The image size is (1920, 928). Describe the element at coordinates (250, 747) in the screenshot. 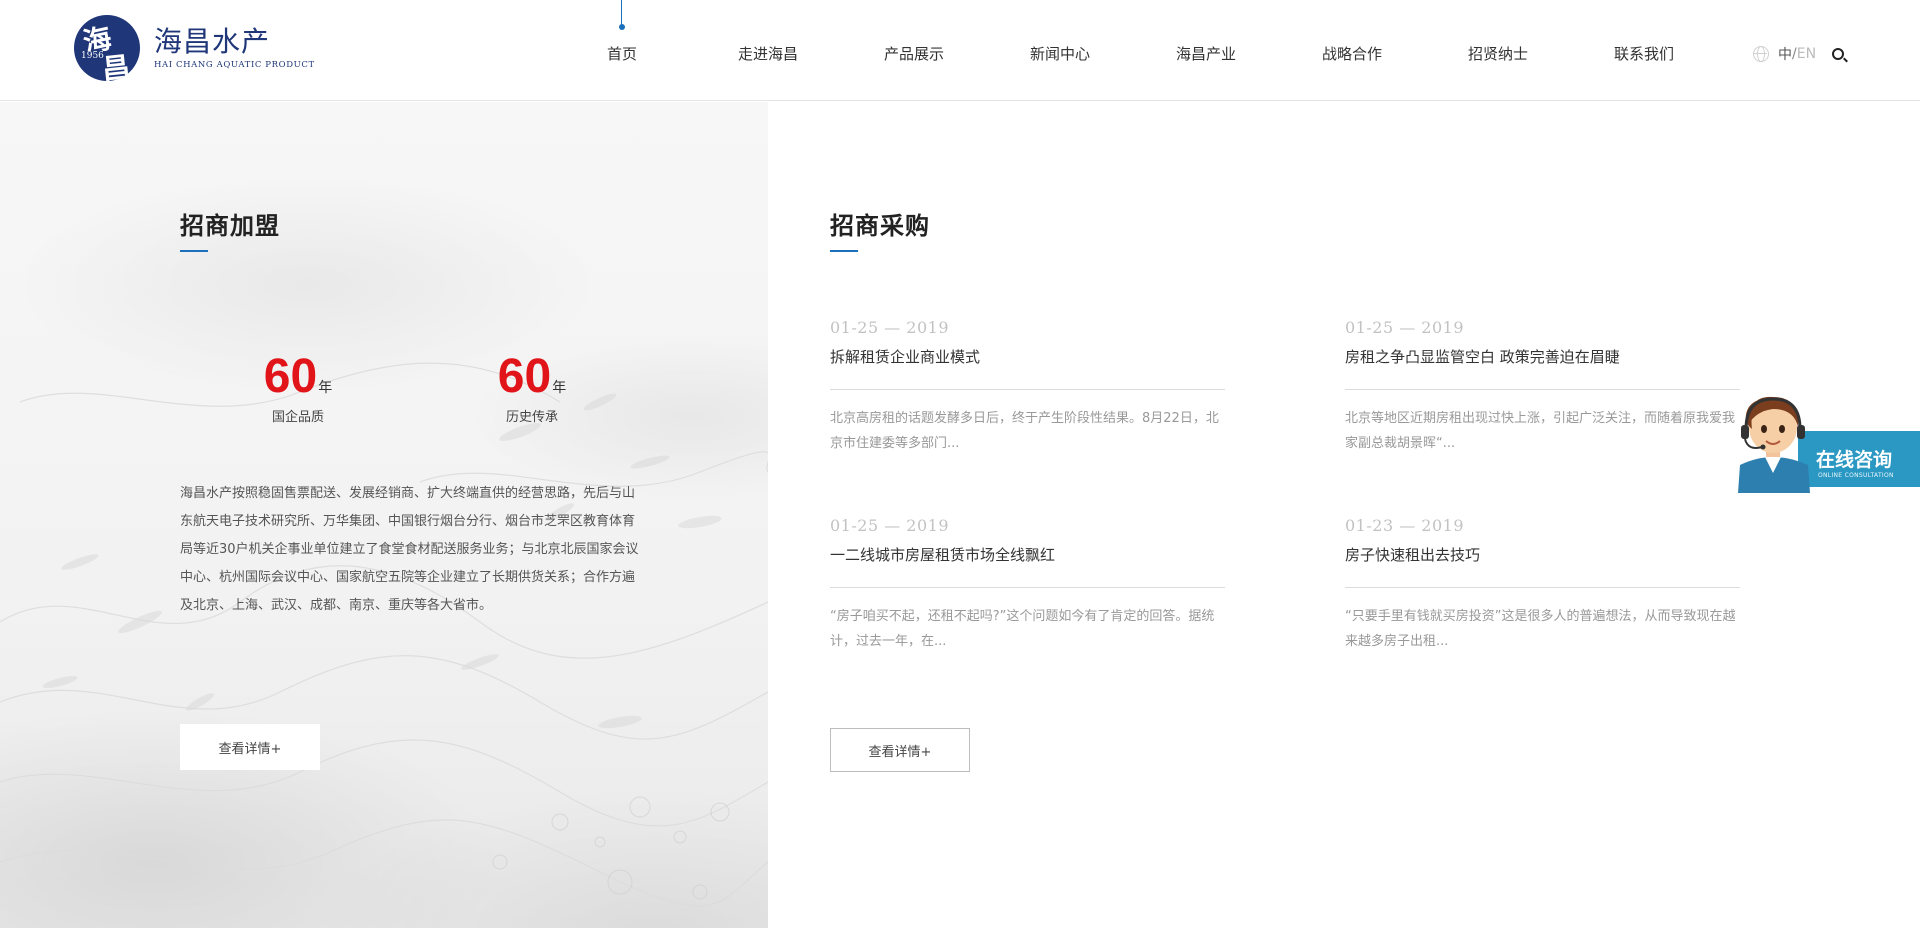

I see `join-details-button: 查看详情+` at that location.